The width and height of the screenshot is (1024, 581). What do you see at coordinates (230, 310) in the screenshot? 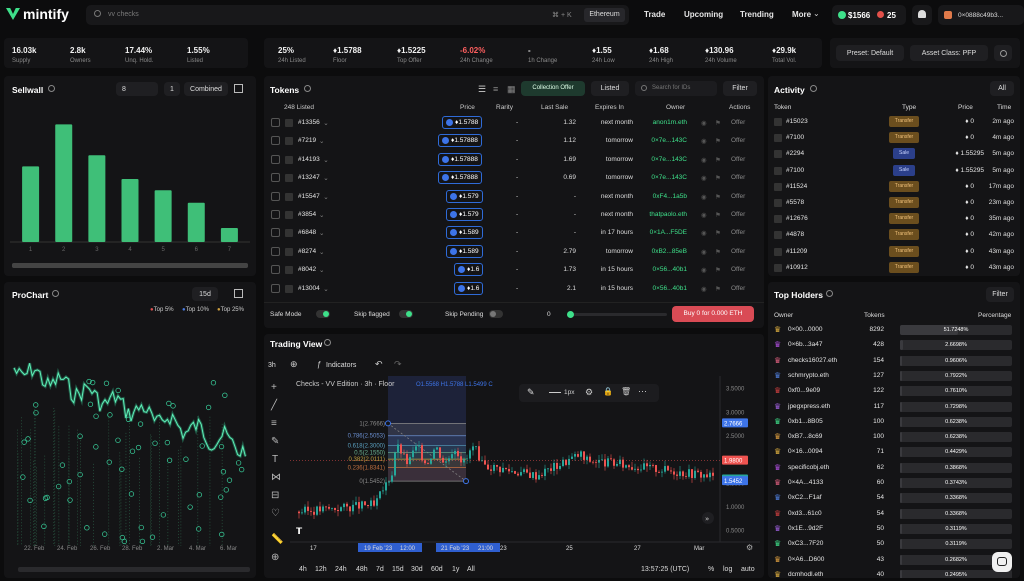
I see `legend-top25: ●Top 25%` at bounding box center [230, 310].